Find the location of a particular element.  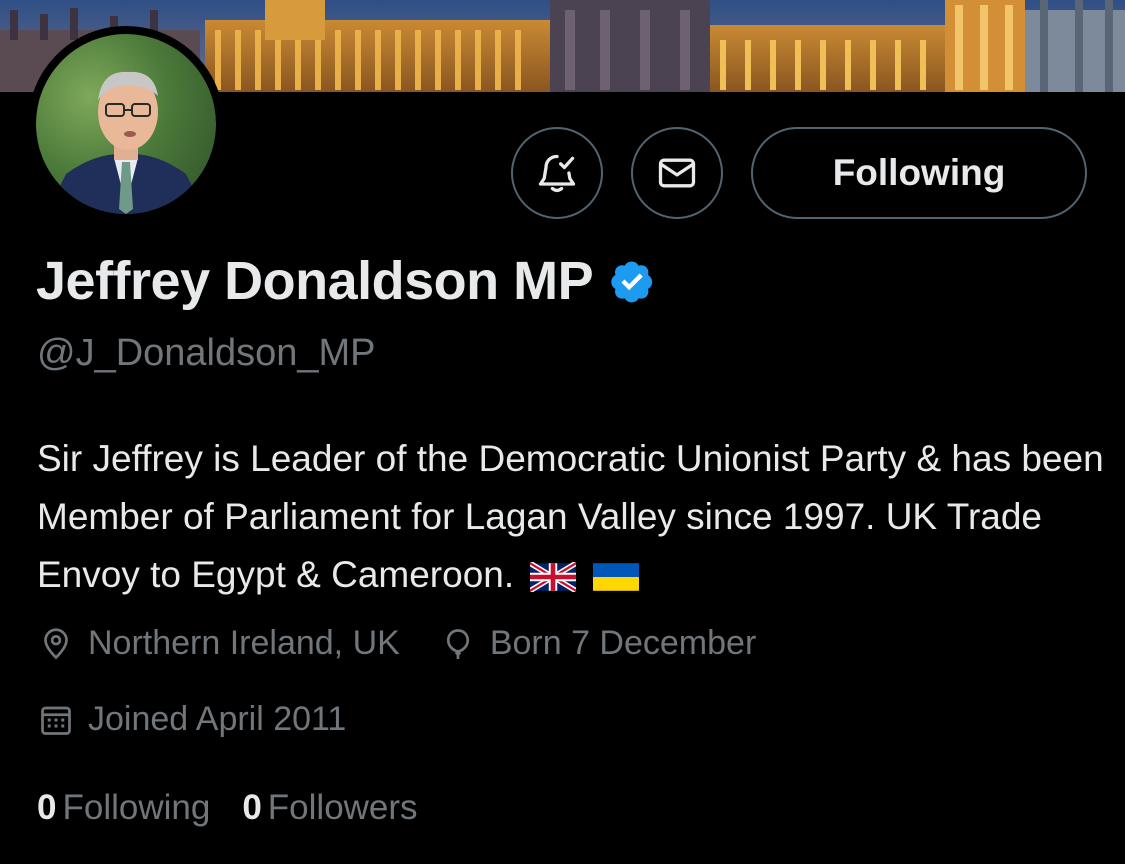

following-stat-link: 0 Following is located at coordinates (123, 808).